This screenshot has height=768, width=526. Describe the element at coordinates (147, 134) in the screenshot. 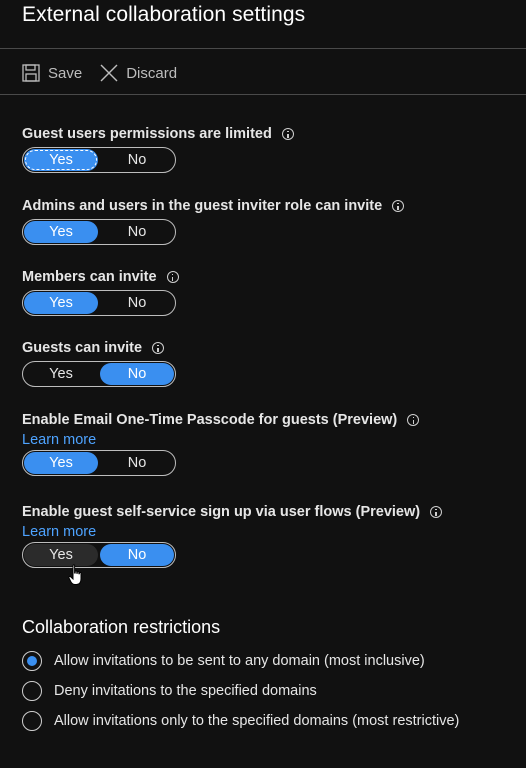

I see `setting-label: Guest users permissions are limited` at that location.